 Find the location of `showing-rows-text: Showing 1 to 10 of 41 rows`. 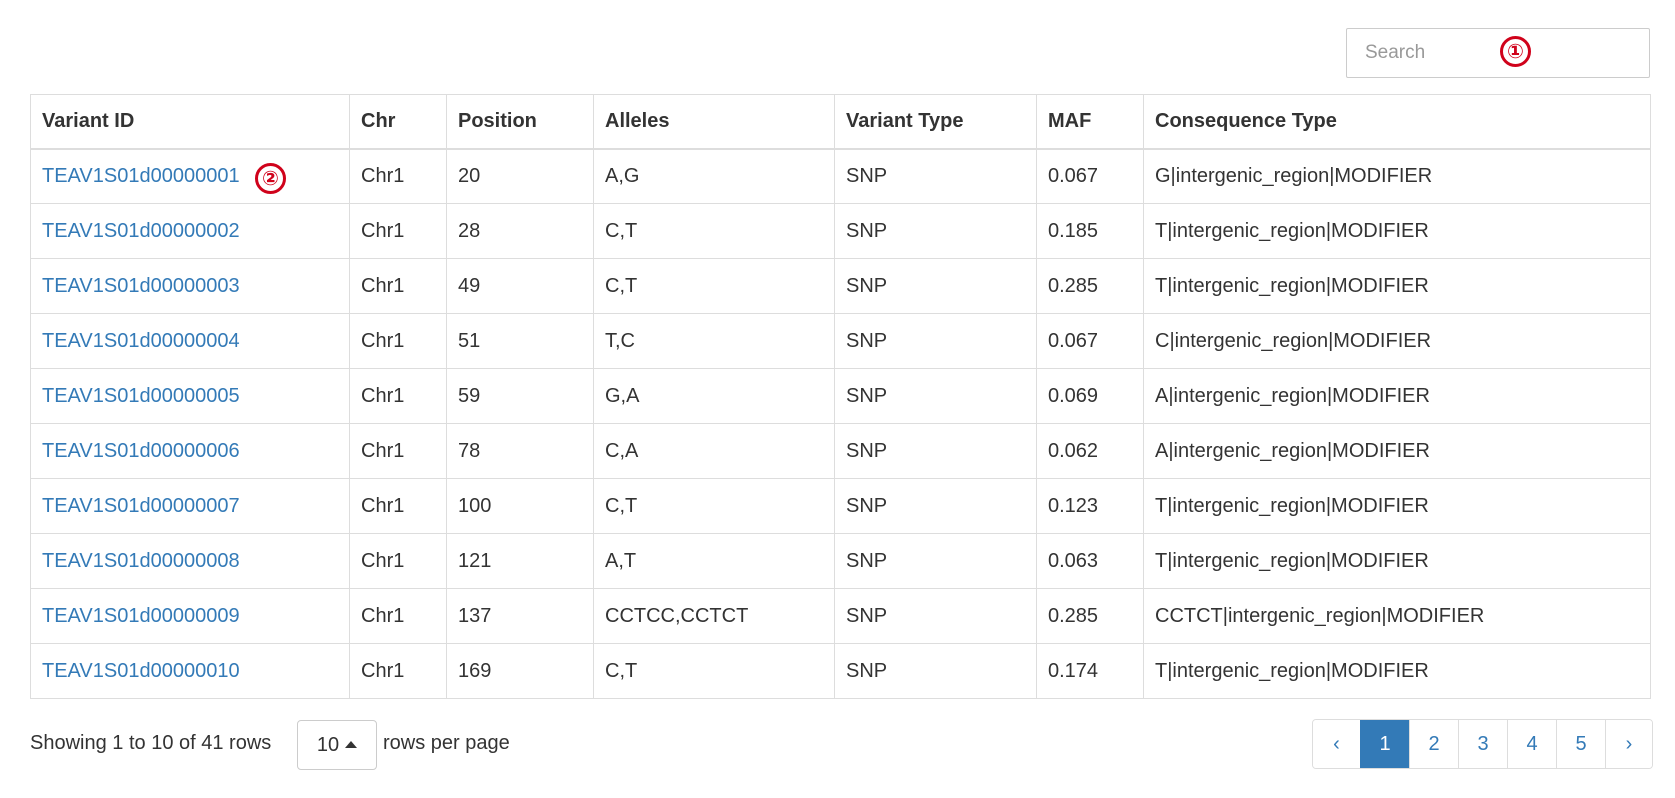

showing-rows-text: Showing 1 to 10 of 41 rows is located at coordinates (151, 743).